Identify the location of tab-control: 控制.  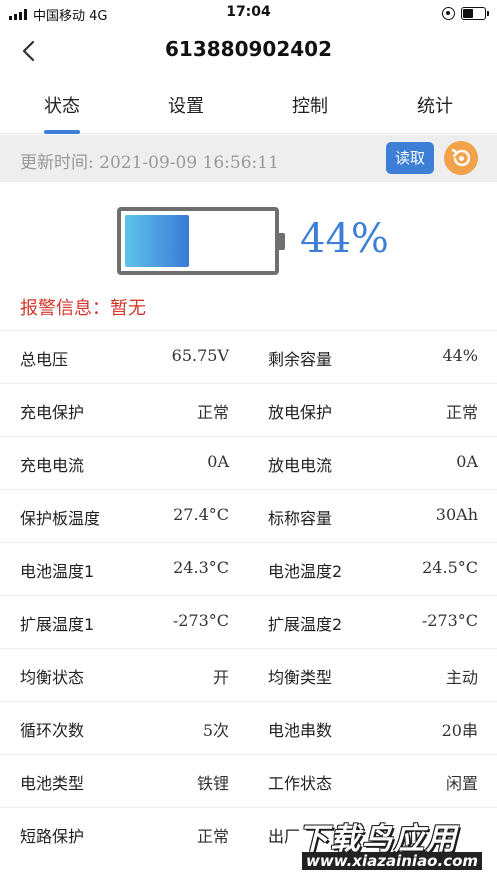
(310, 105).